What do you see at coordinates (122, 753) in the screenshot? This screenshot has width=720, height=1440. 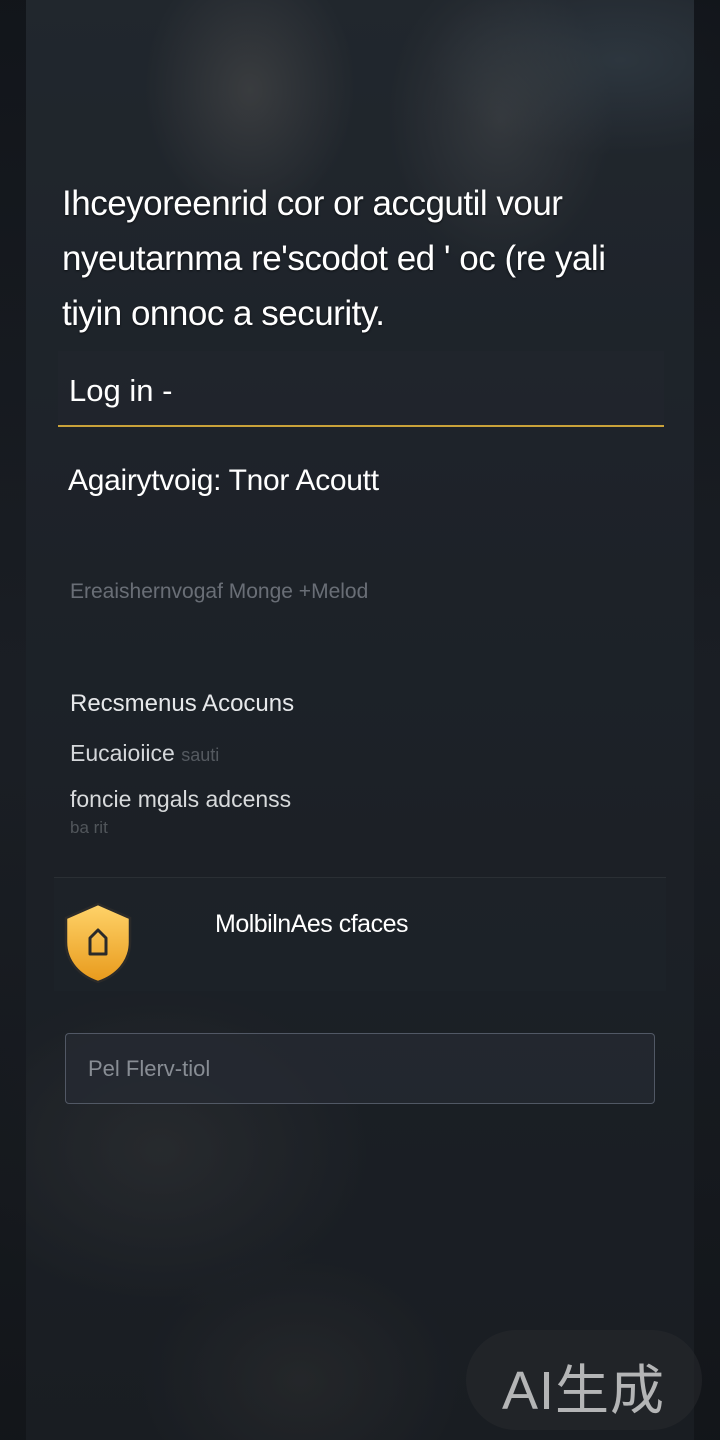 I see `recent-accounts-subtitle-main: Eucaioiice` at bounding box center [122, 753].